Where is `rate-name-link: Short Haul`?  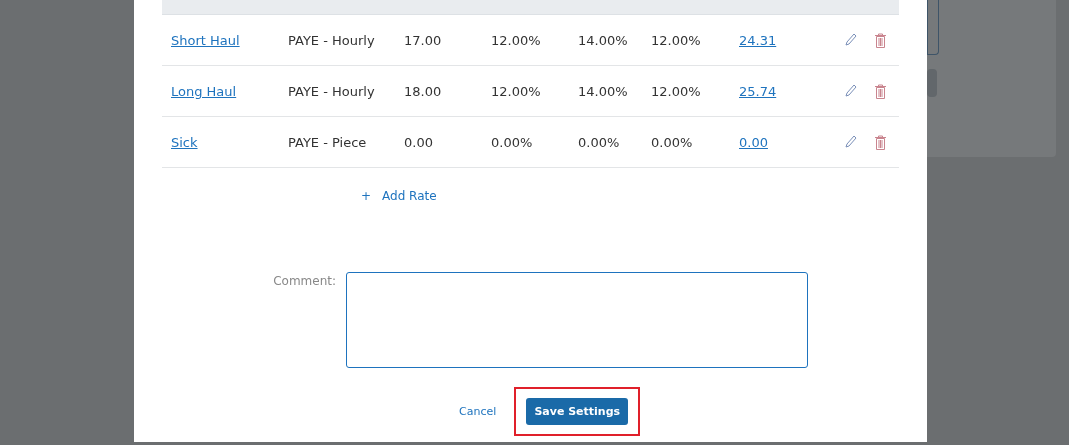
rate-name-link: Short Haul is located at coordinates (205, 40).